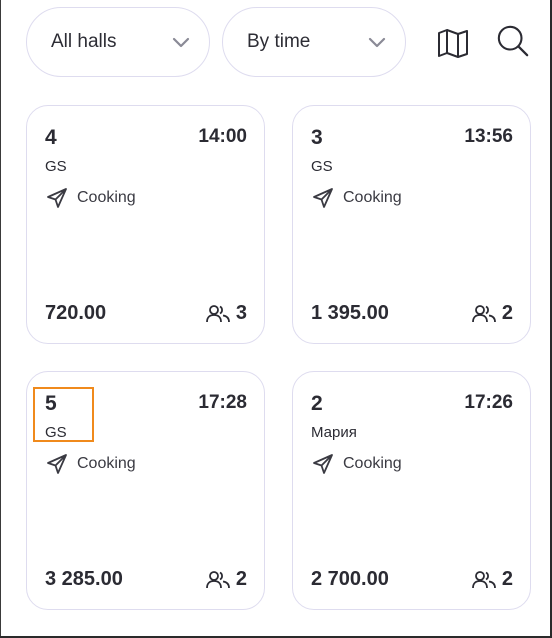  Describe the element at coordinates (51, 137) in the screenshot. I see `table-number: 4` at that location.